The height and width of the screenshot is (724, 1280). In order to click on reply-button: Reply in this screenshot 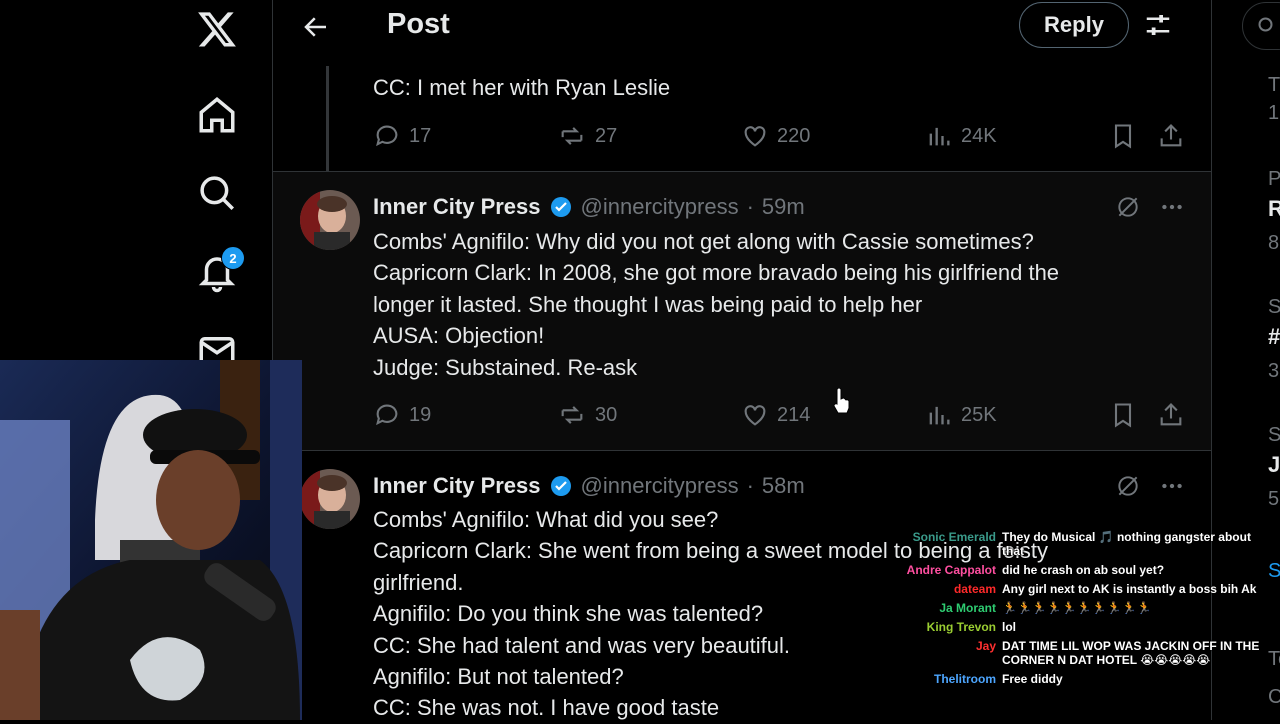, I will do `click(1074, 25)`.